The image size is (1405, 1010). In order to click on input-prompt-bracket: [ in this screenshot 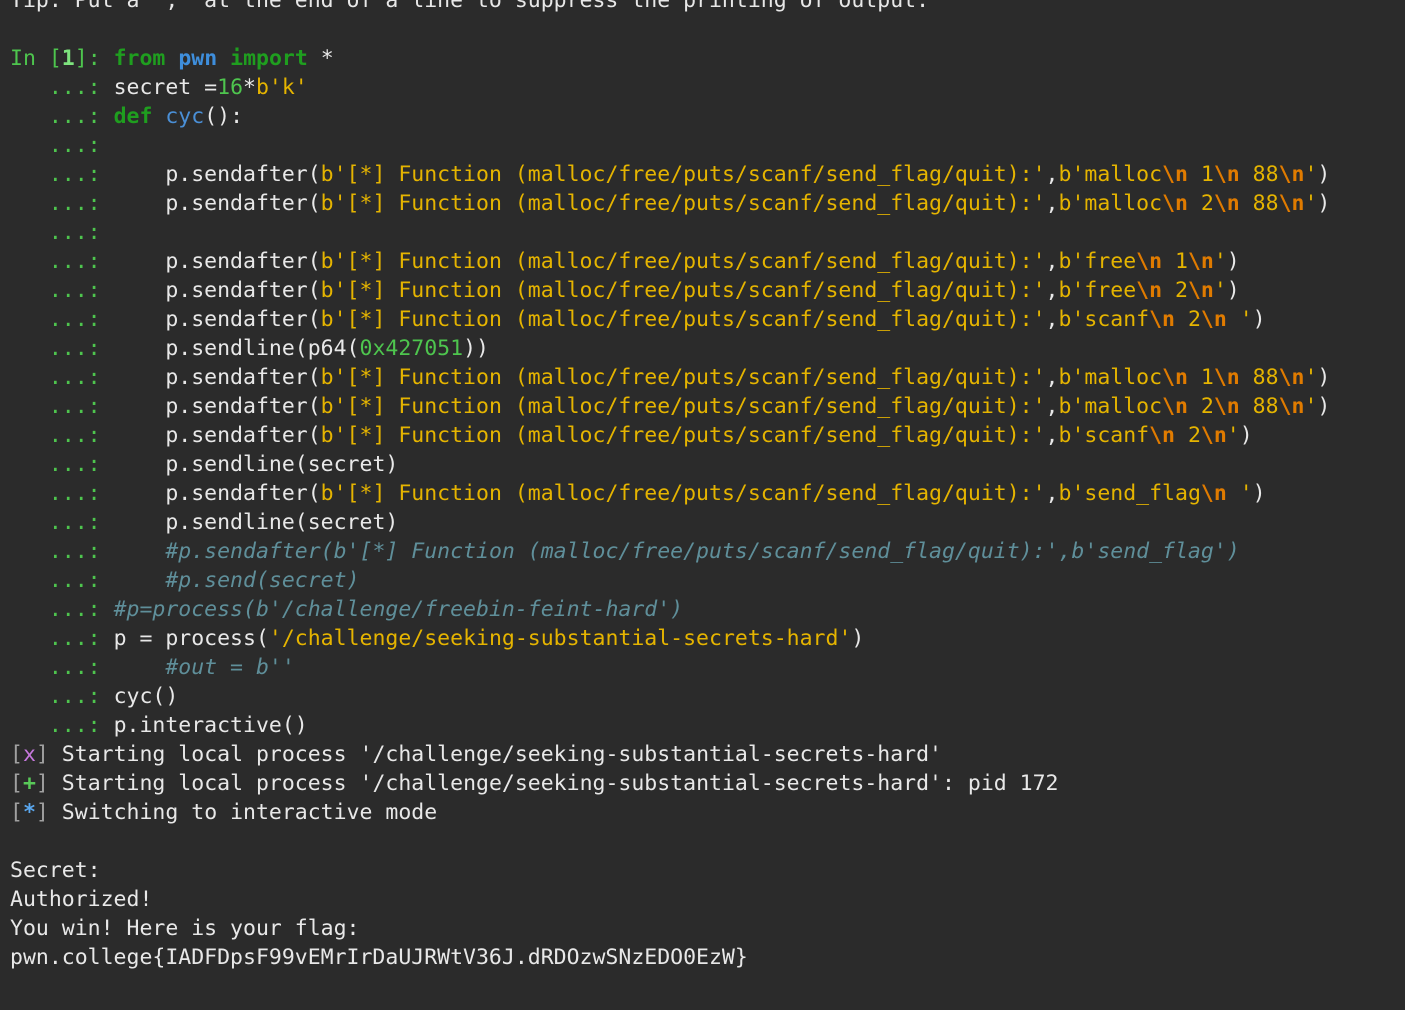, I will do `click(55, 58)`.